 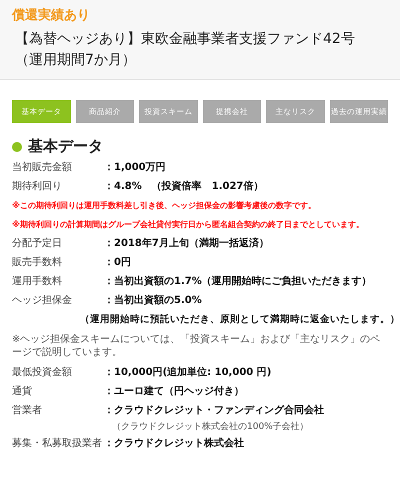 I want to click on field-label: 分配予定日, so click(x=37, y=243).